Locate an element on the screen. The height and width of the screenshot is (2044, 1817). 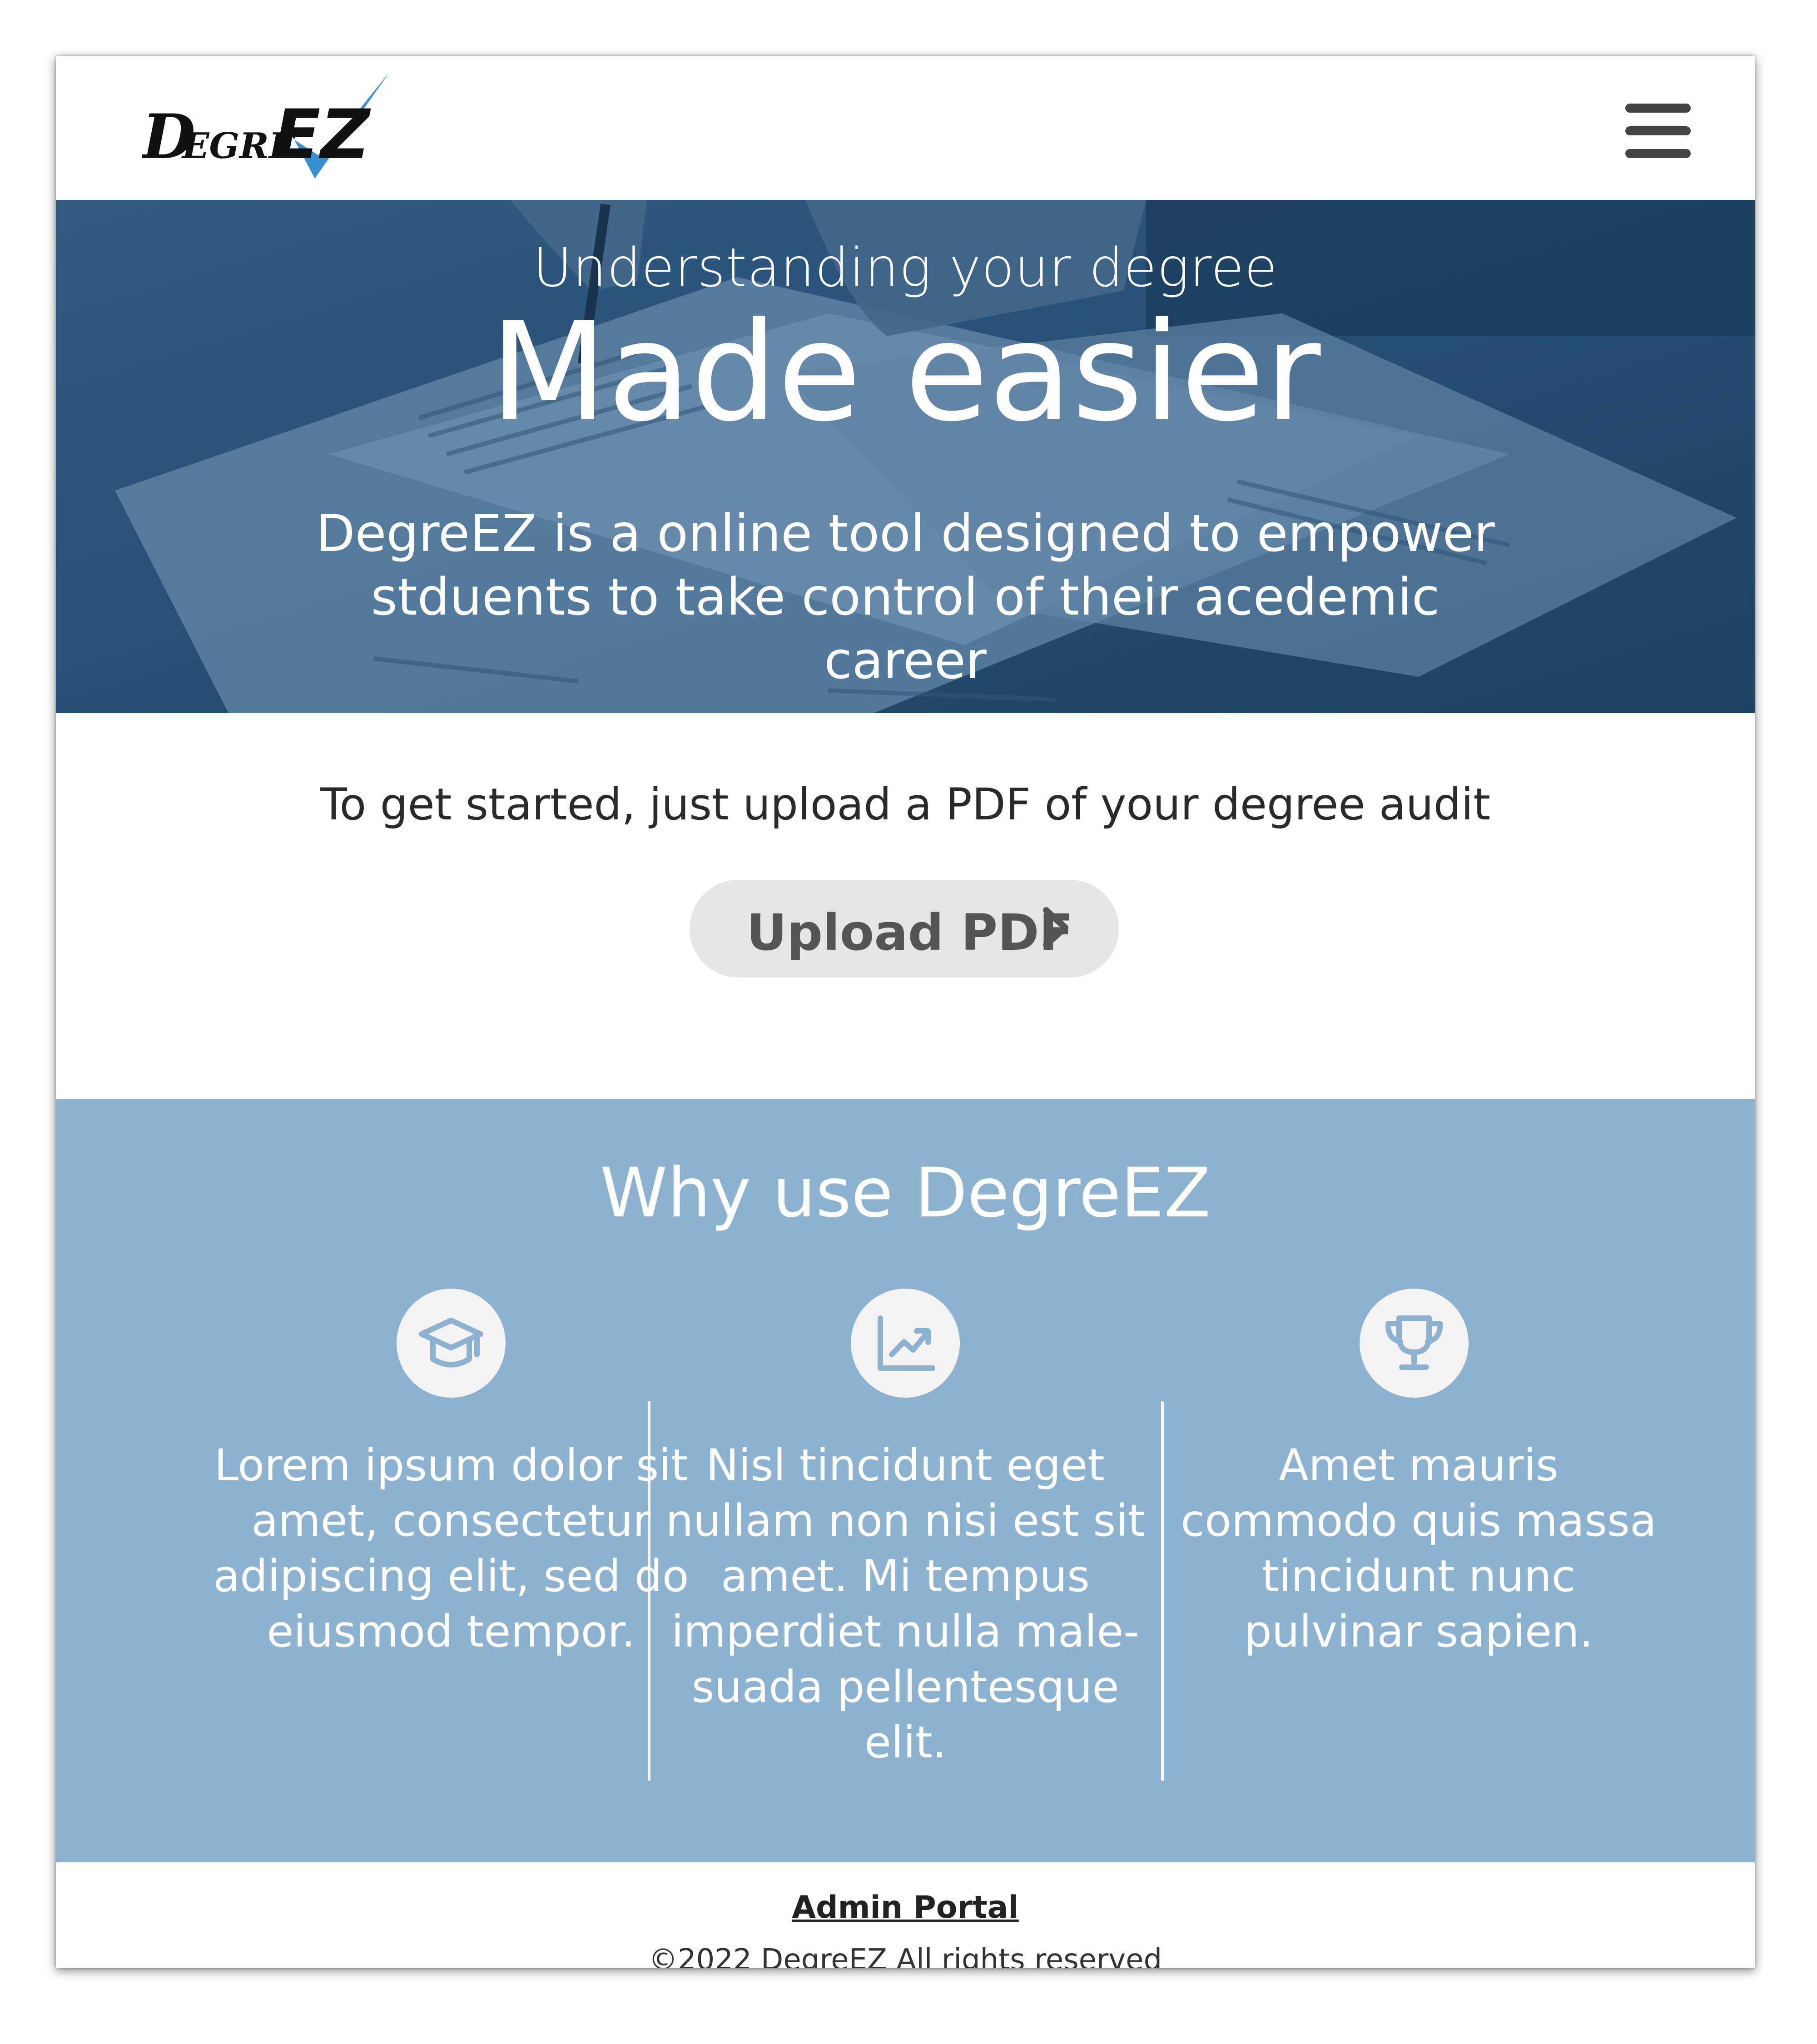
copyright-text: ©2022 DegreEZ All rights reserved is located at coordinates (905, 1956).